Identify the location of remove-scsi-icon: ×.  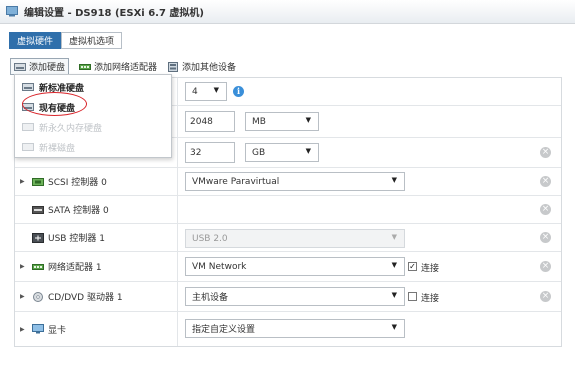
(545, 181).